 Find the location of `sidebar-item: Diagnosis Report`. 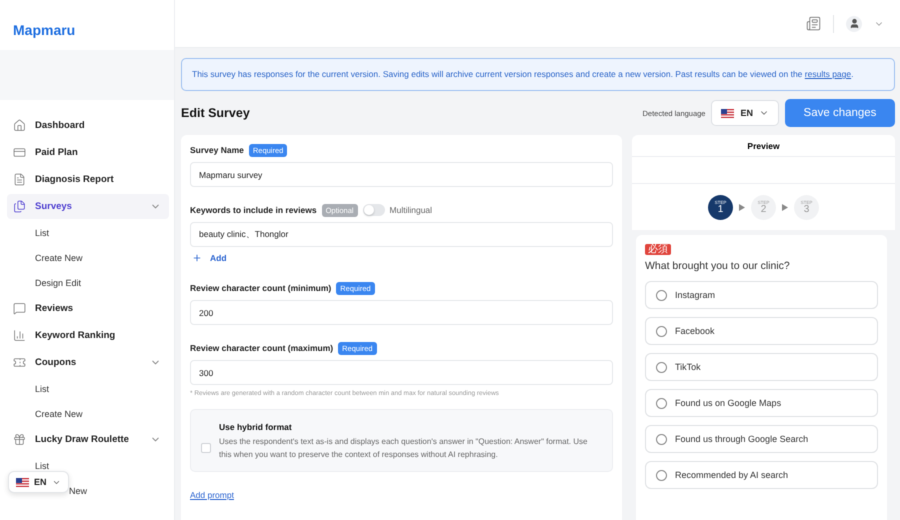

sidebar-item: Diagnosis Report is located at coordinates (88, 179).